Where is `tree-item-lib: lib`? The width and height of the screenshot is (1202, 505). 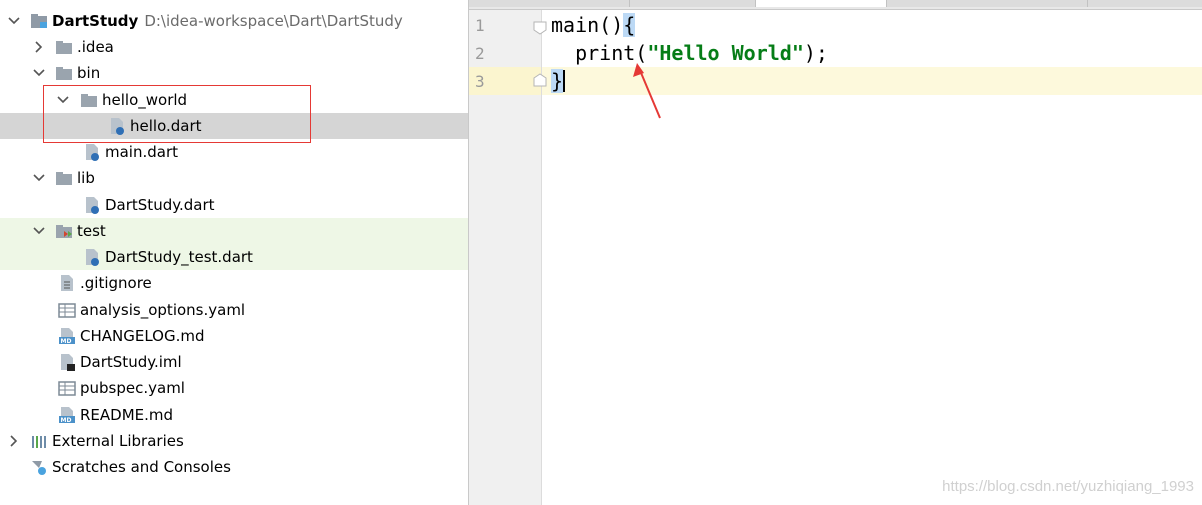
tree-item-lib: lib is located at coordinates (234, 178).